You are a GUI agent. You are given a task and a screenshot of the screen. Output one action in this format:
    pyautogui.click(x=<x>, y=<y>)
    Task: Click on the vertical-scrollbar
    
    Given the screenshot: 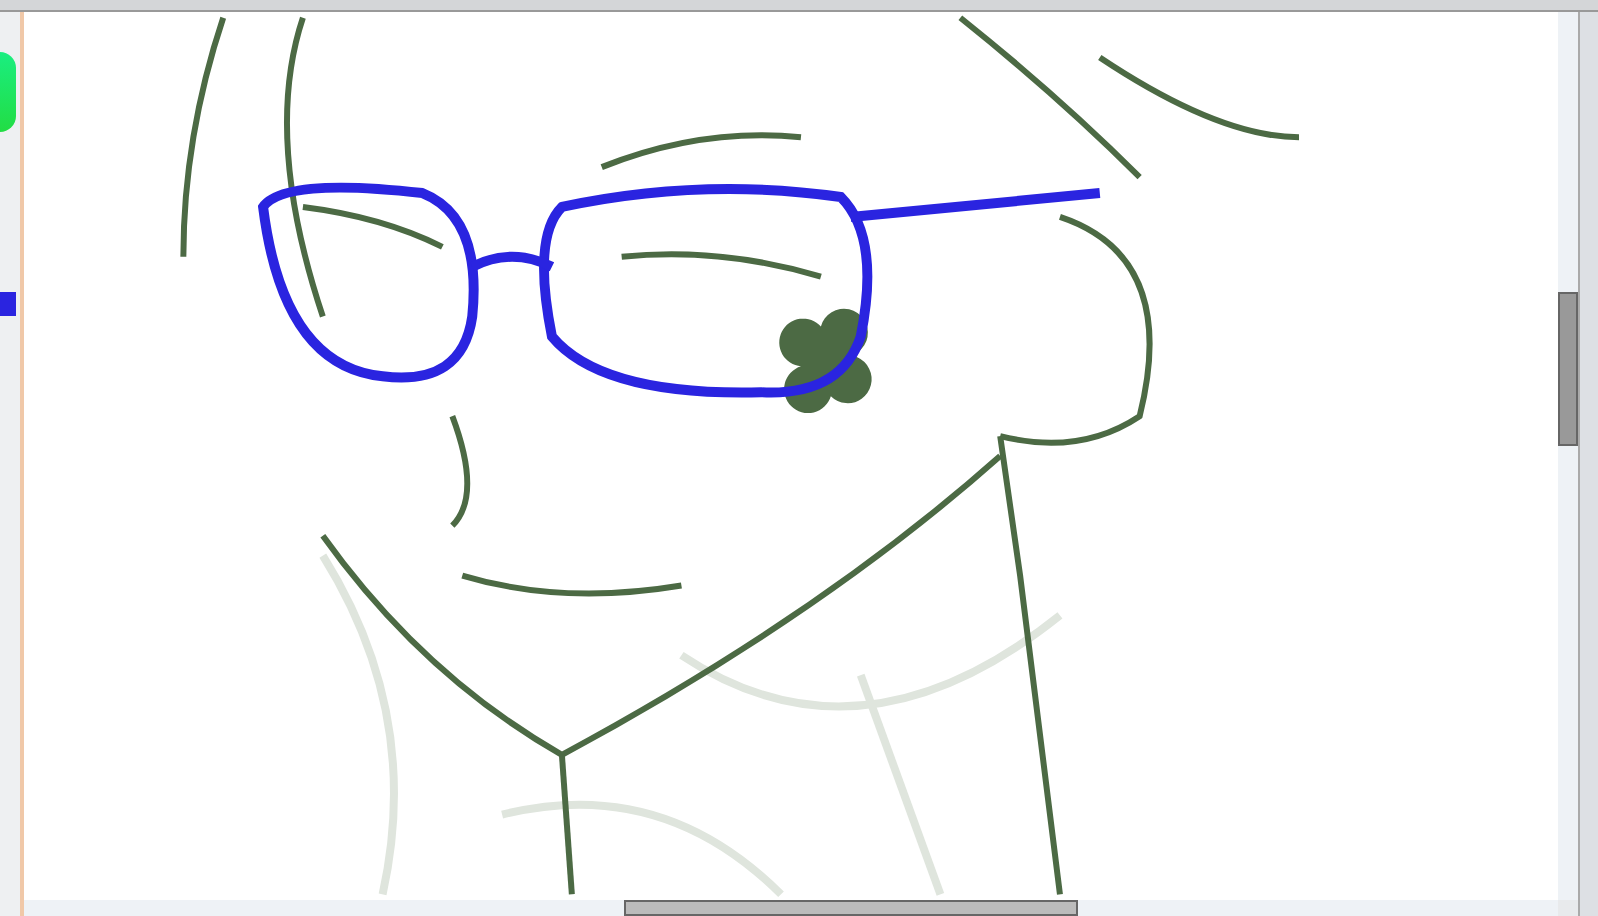 What is the action you would take?
    pyautogui.click(x=1568, y=456)
    